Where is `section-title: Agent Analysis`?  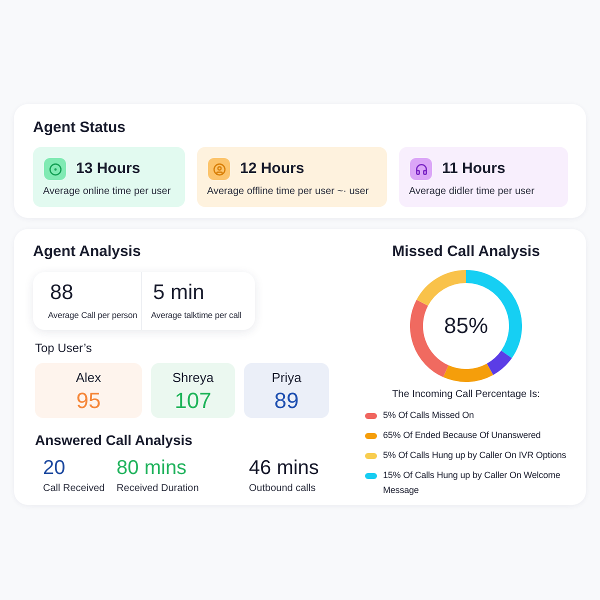 section-title: Agent Analysis is located at coordinates (87, 252).